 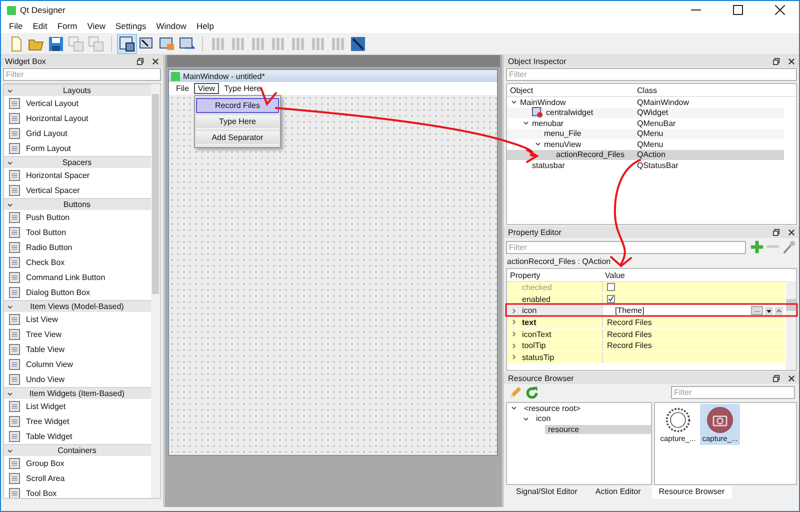 What do you see at coordinates (543, 102) in the screenshot?
I see `object-name: MainWindow` at bounding box center [543, 102].